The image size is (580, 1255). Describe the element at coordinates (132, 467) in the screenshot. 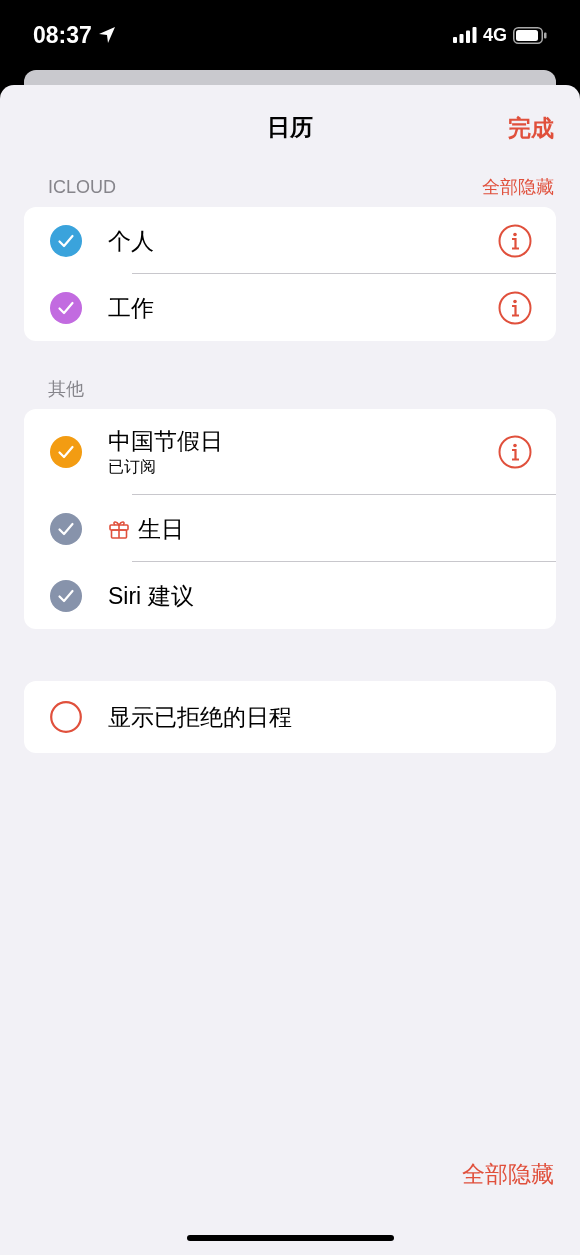

I see `calendar-subtitle: 已订阅` at that location.